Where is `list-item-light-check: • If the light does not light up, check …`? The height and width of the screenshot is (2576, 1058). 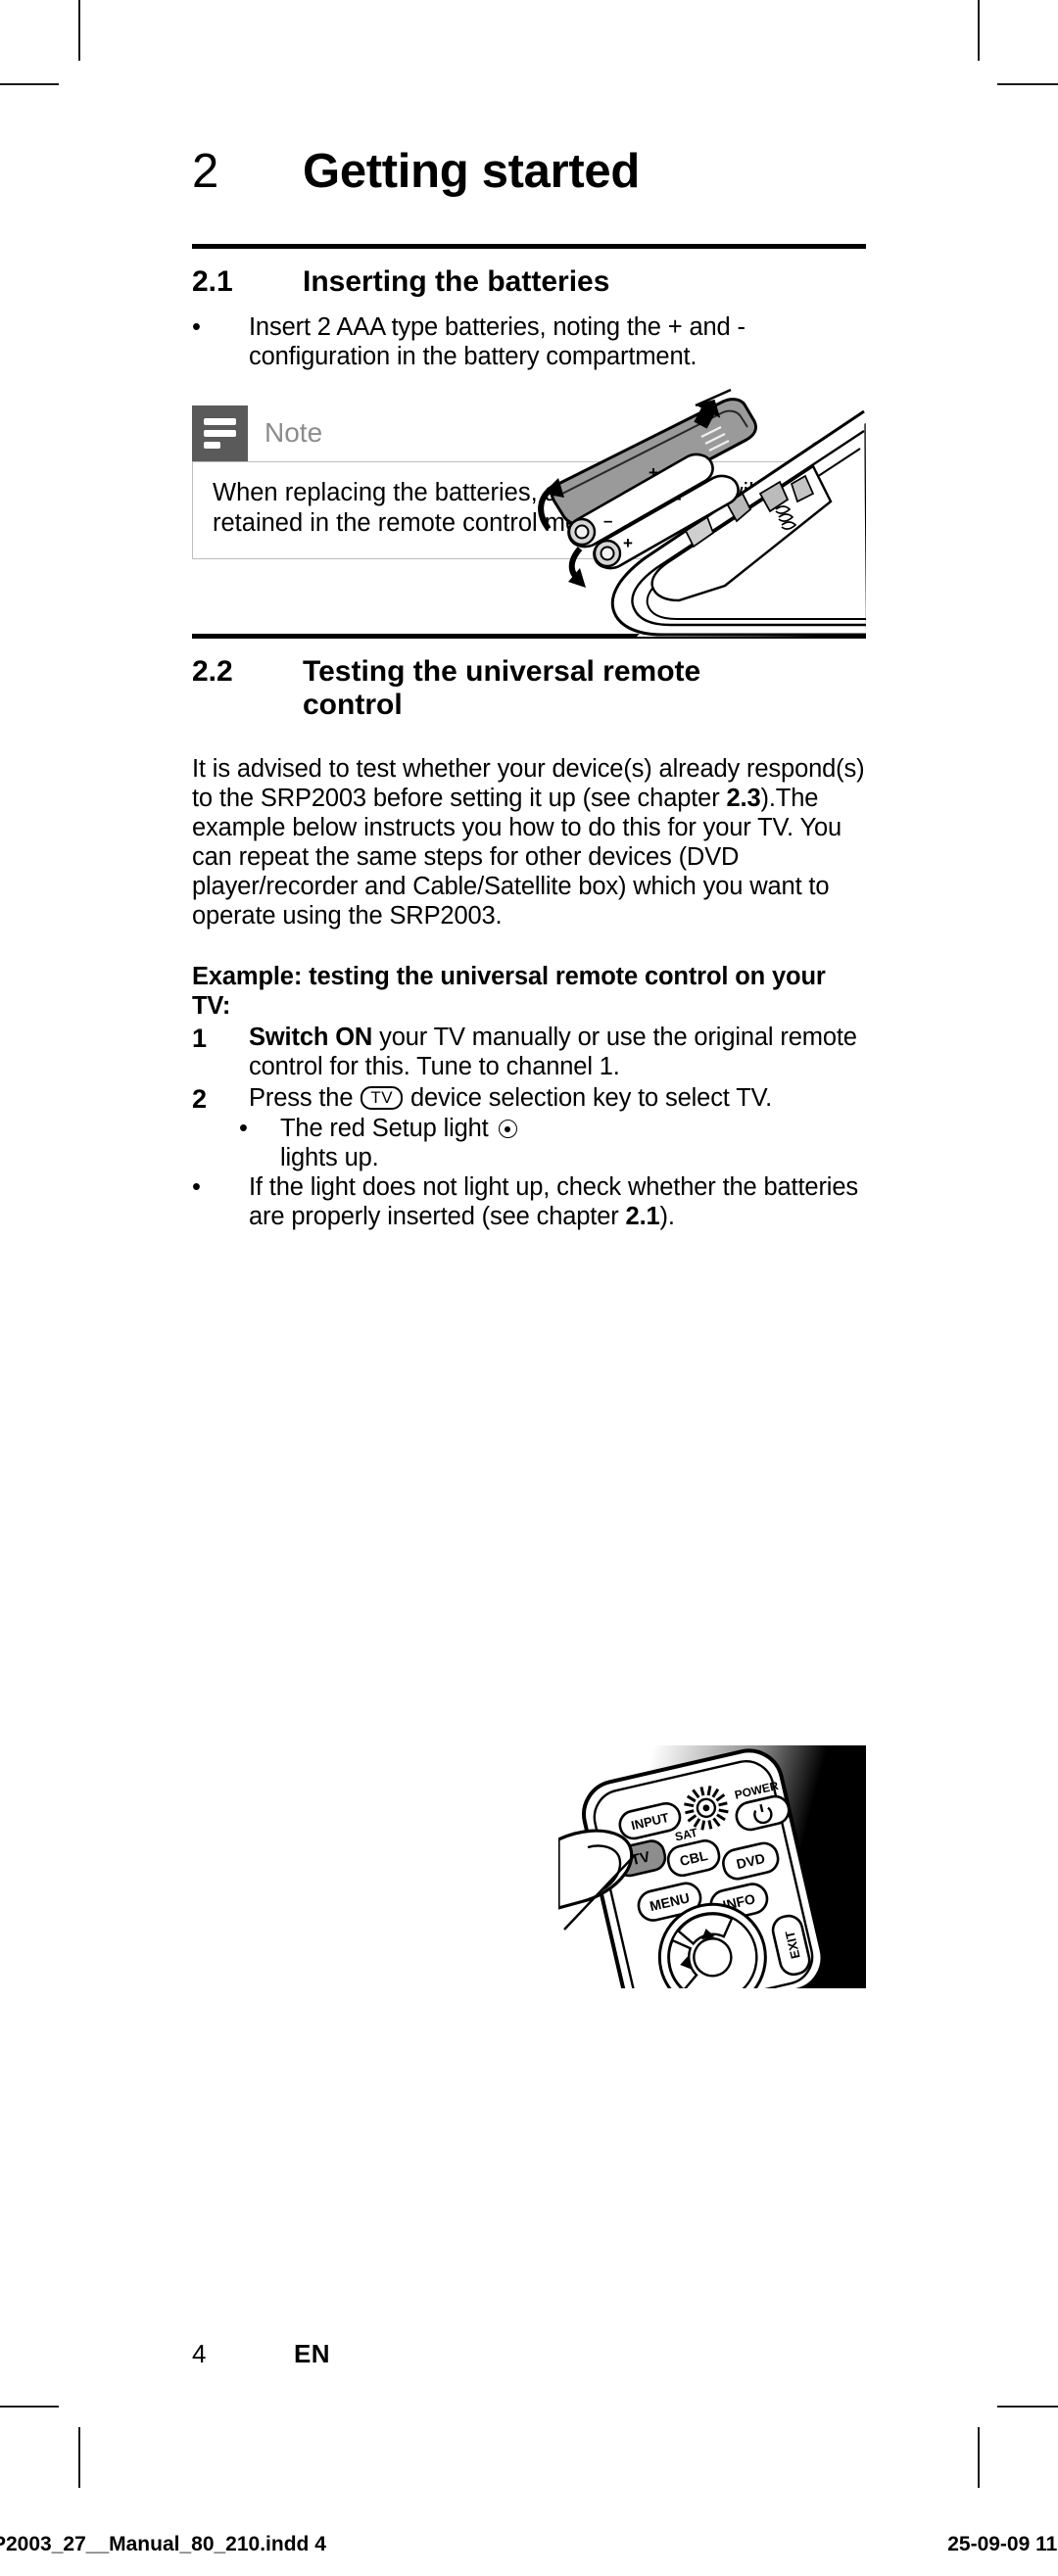
list-item-light-check: • If the light does not light up, check … is located at coordinates (529, 1202).